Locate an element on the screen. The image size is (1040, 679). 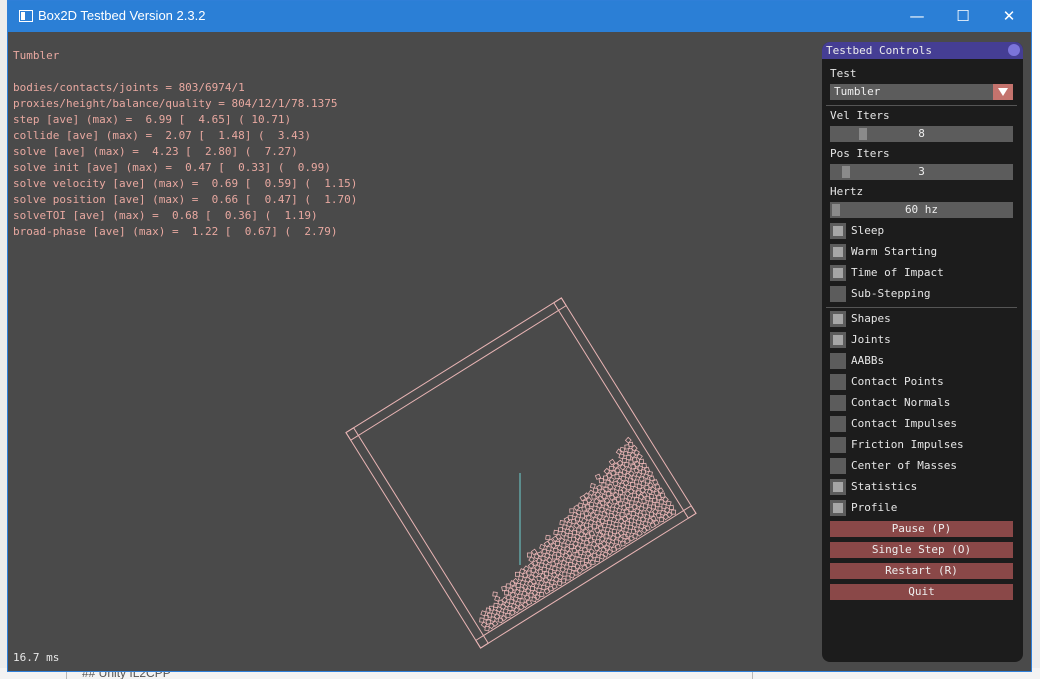
single-step-button: Single Step (O) is located at coordinates (921, 550).